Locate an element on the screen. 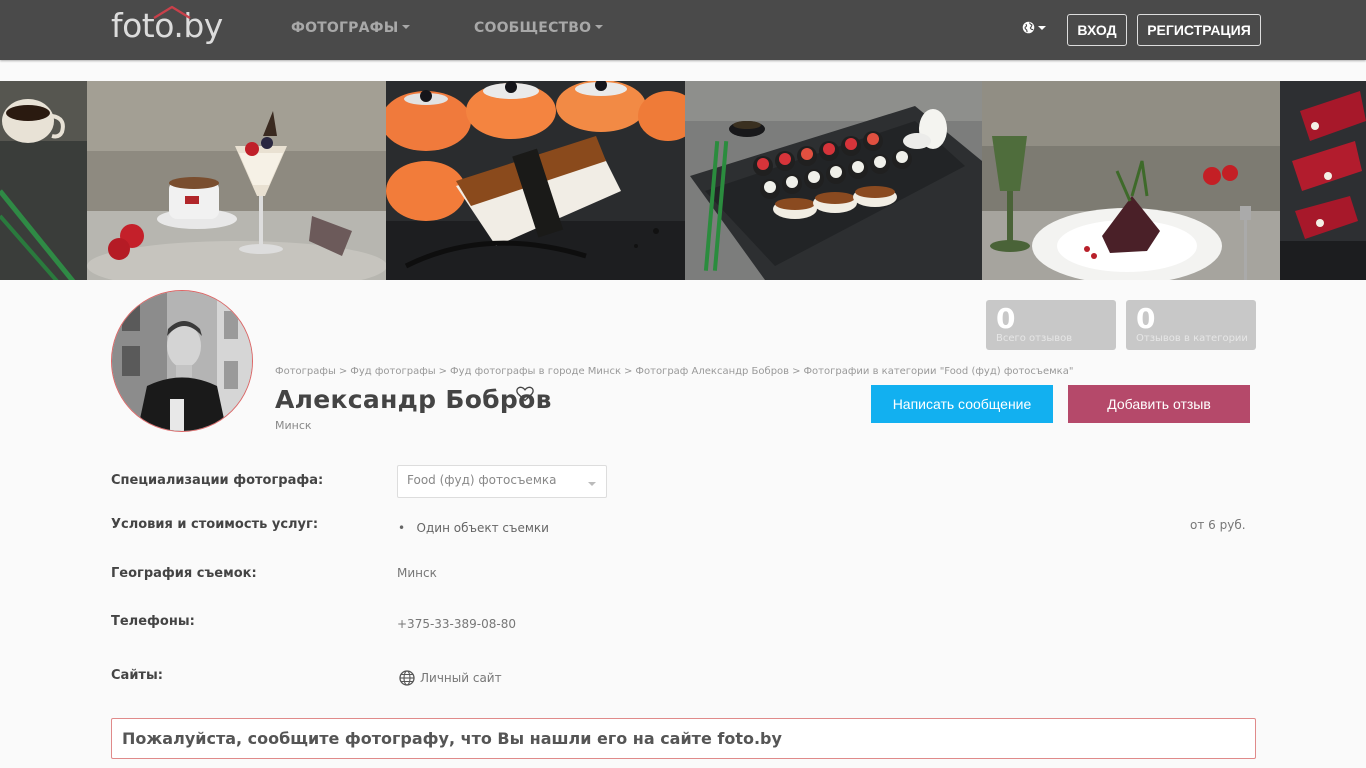 The image size is (1366, 768). nav-community: СООБЩЕСТВО is located at coordinates (539, 28).